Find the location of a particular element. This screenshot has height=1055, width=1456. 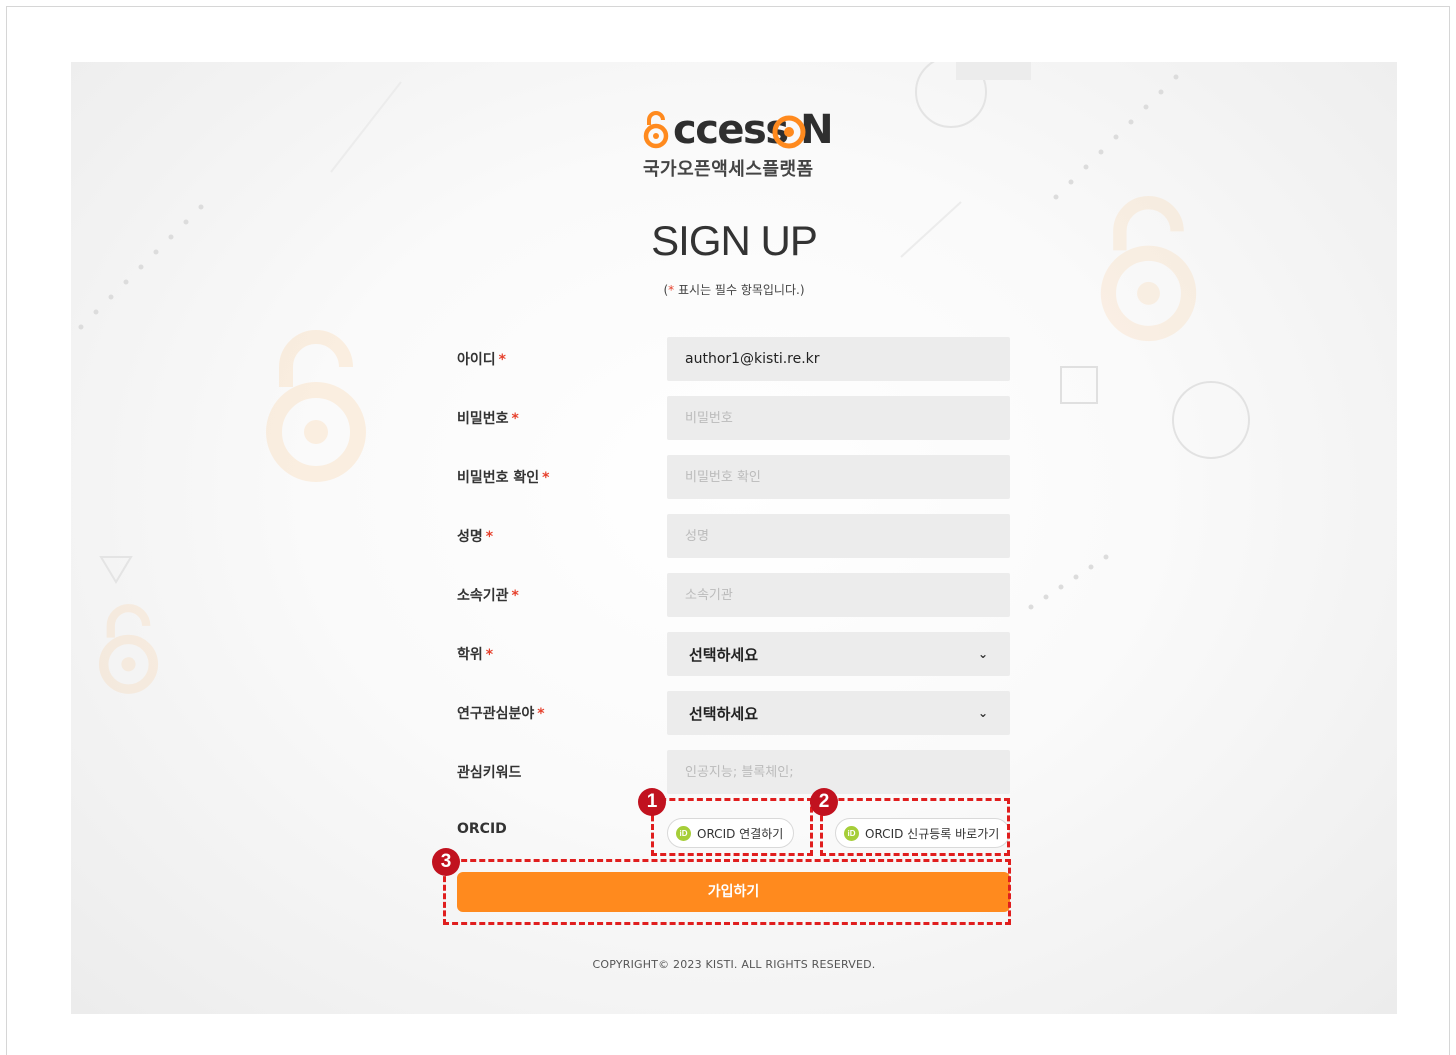

affiliation-label: 소속기관 * is located at coordinates (488, 596).